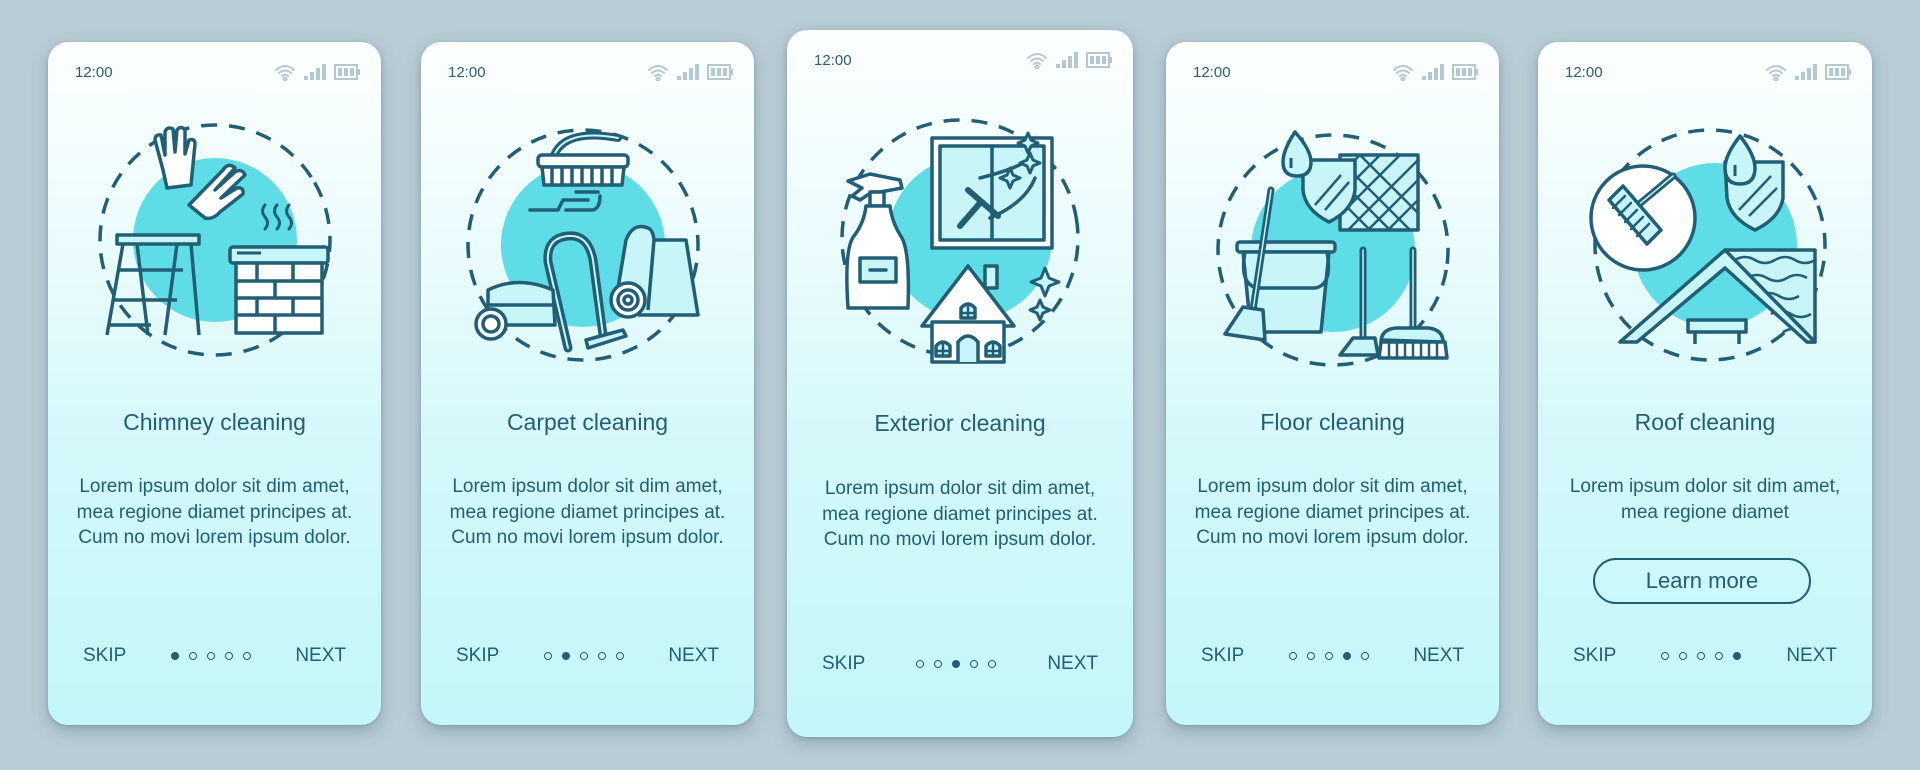  What do you see at coordinates (1332, 248) in the screenshot?
I see `floor-cleaning-illustration` at bounding box center [1332, 248].